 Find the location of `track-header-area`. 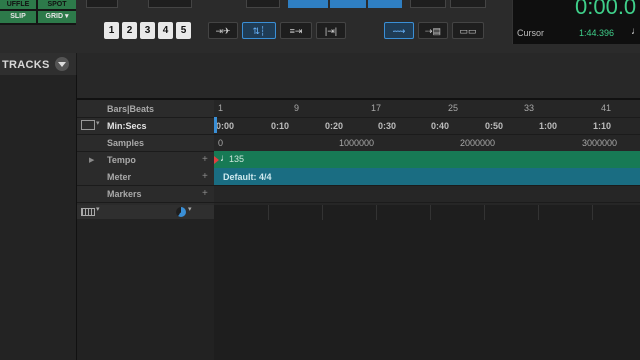

track-header-area is located at coordinates (145, 289).